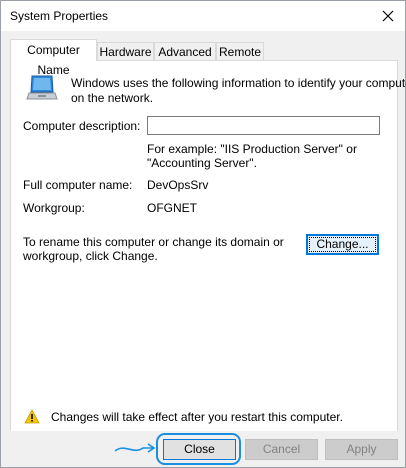 The image size is (406, 468). Describe the element at coordinates (78, 185) in the screenshot. I see `full-name-label: Full computer name:` at that location.